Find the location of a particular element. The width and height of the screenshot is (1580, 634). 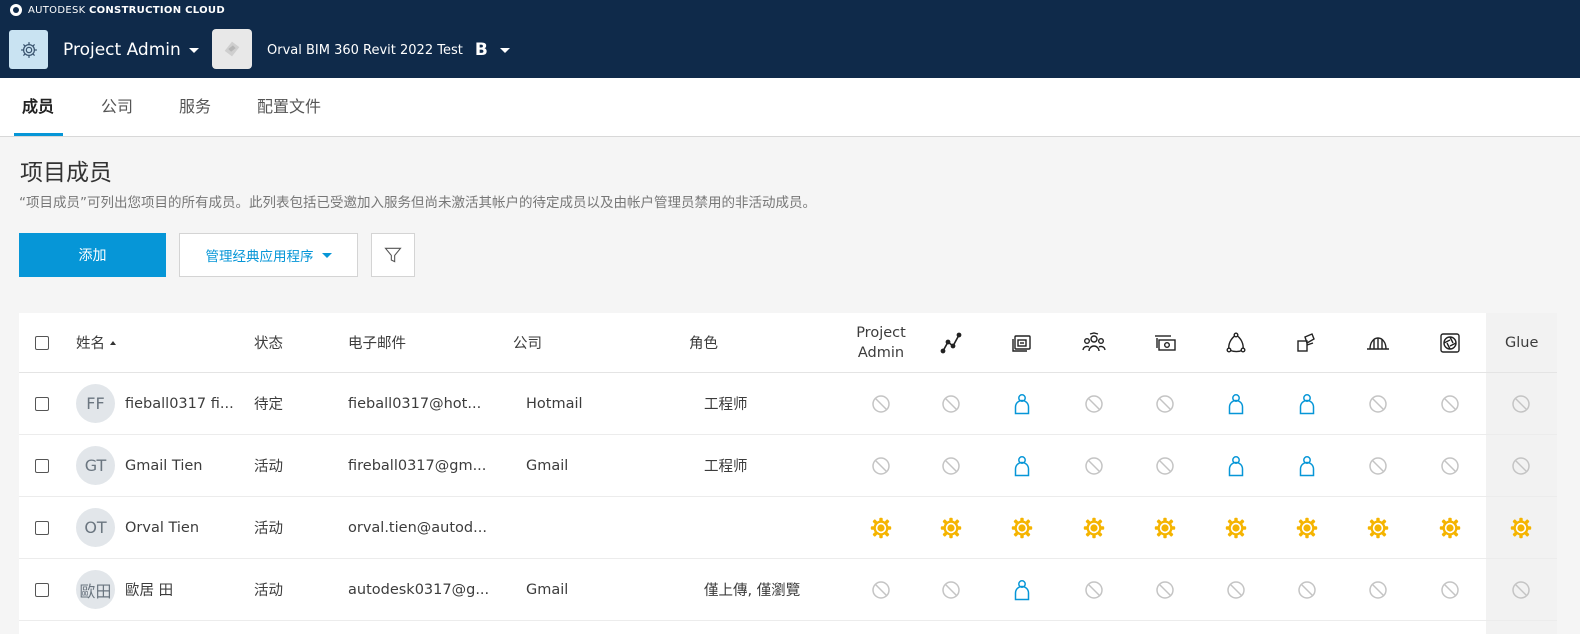

col-status-header: 状态 is located at coordinates (268, 342).